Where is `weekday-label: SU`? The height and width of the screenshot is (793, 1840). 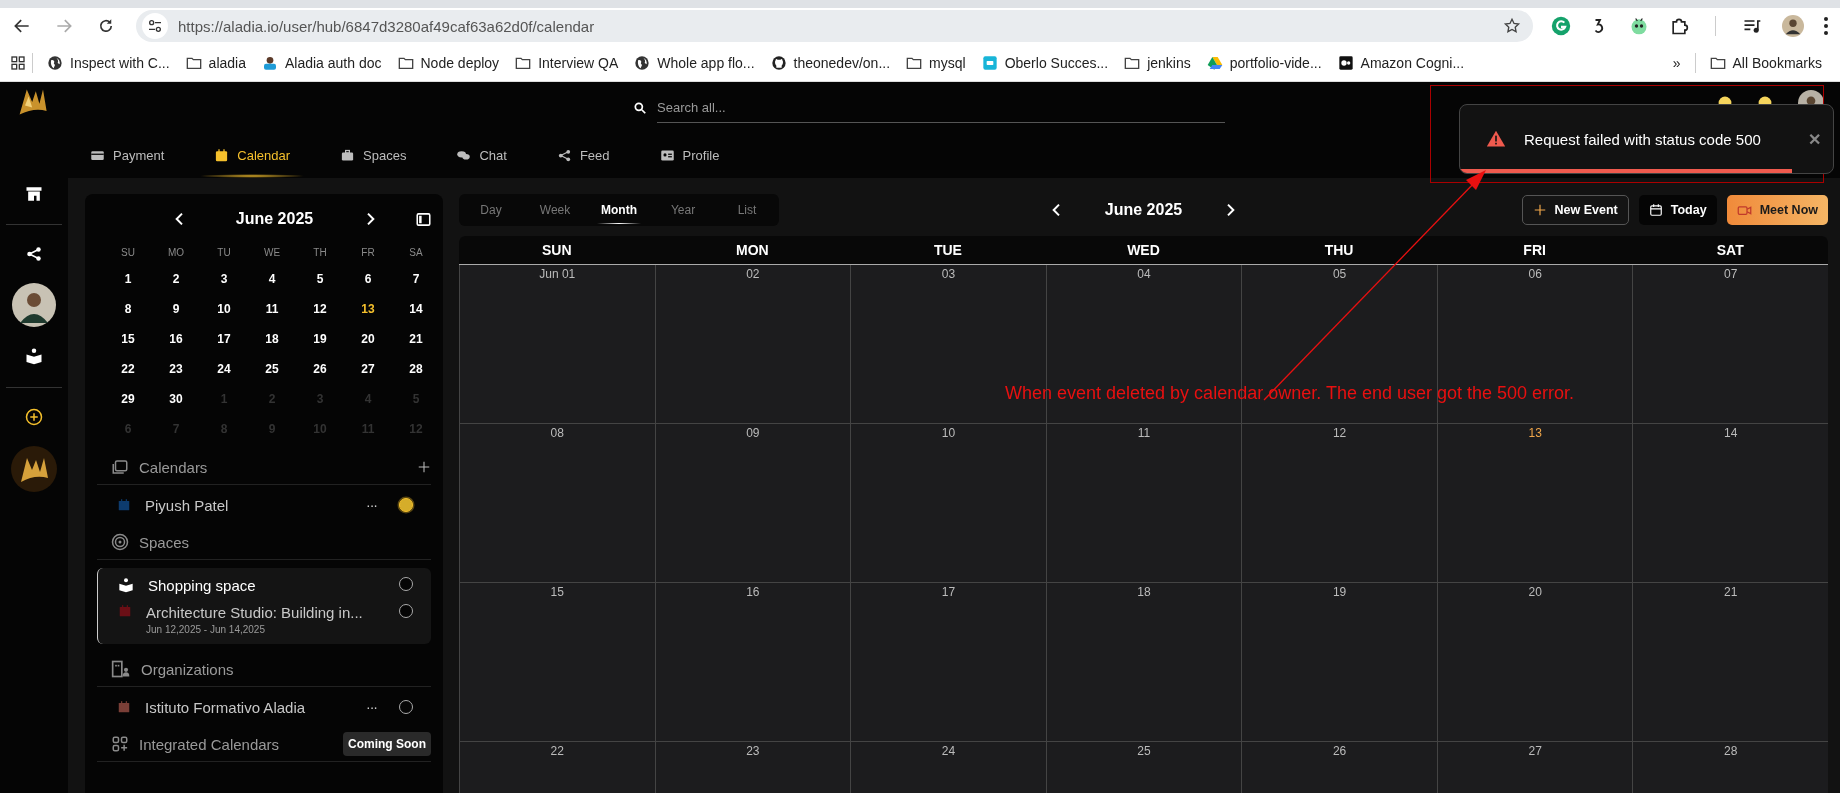
weekday-label: SU is located at coordinates (128, 253).